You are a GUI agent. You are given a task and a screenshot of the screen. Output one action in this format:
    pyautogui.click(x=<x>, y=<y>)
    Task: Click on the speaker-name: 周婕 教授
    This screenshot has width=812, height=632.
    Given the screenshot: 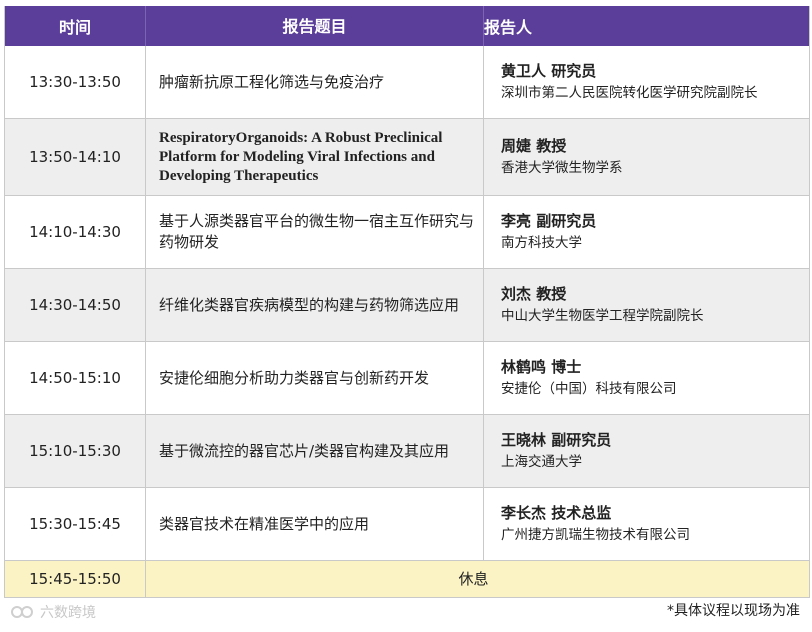 What is the action you would take?
    pyautogui.click(x=534, y=146)
    